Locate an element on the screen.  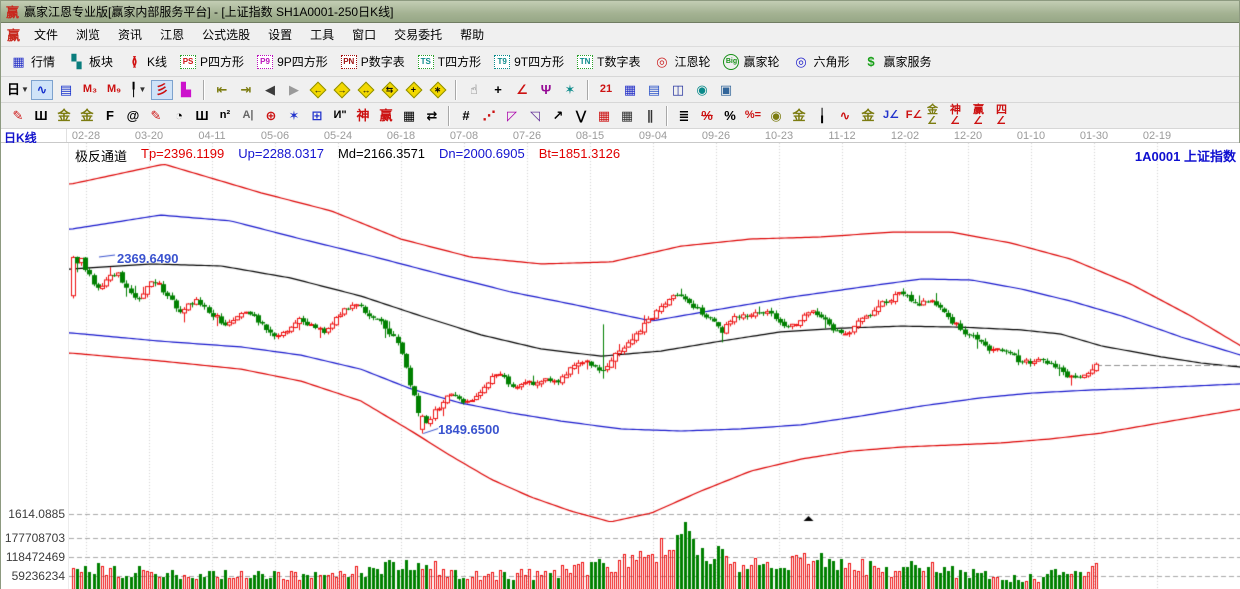
tool-spiral-icon: @ is located at coordinates (133, 116).